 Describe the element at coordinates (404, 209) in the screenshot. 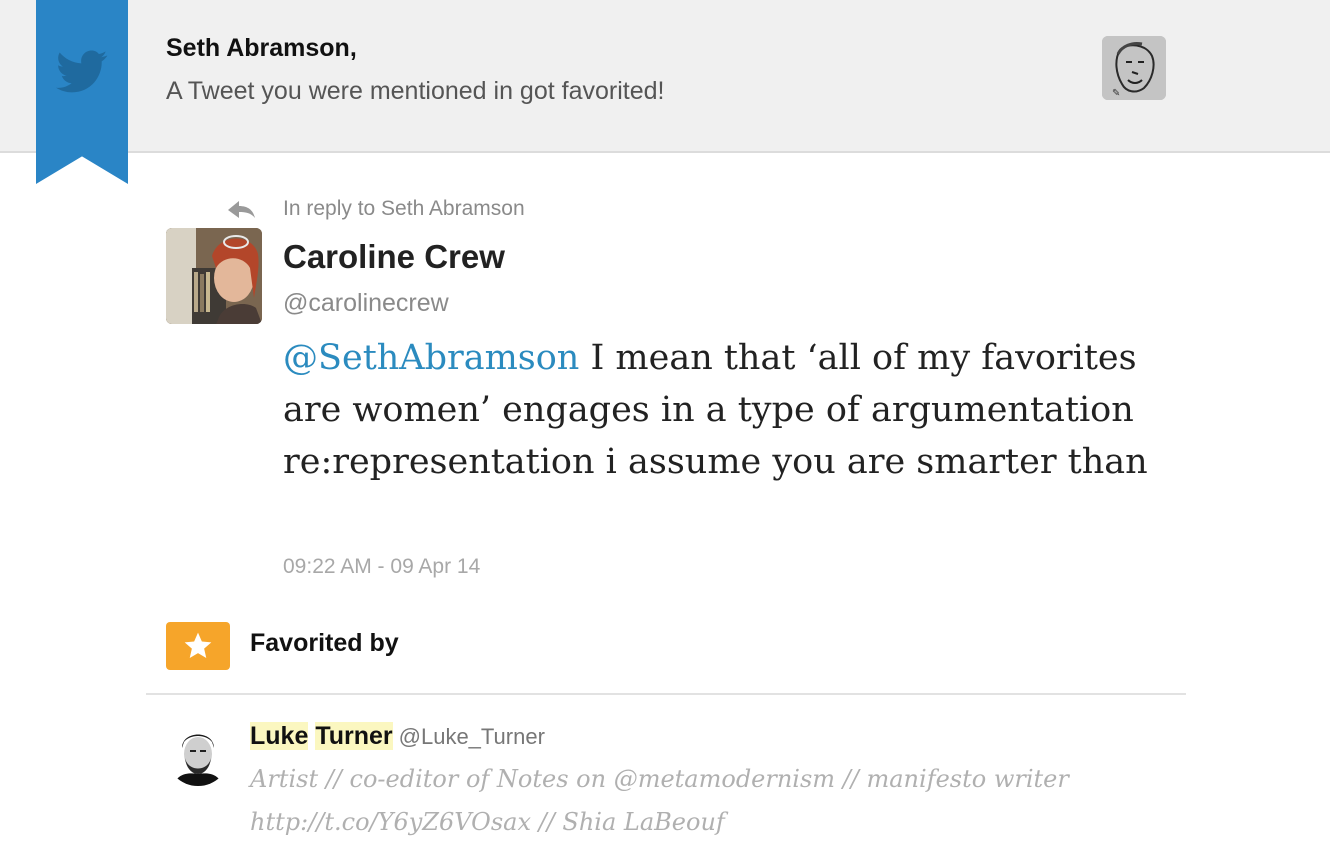

I see `in-reply-to-label: In reply to Seth Abramson` at that location.